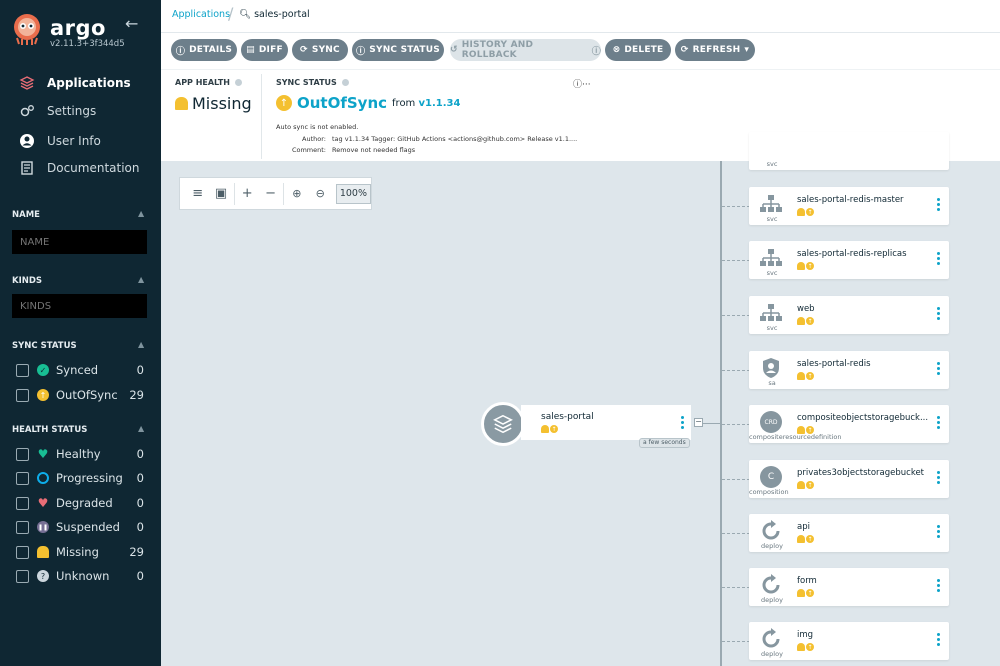 This screenshot has width=1000, height=666. I want to click on filter-degraded: ♥ Degraded 0, so click(80, 503).